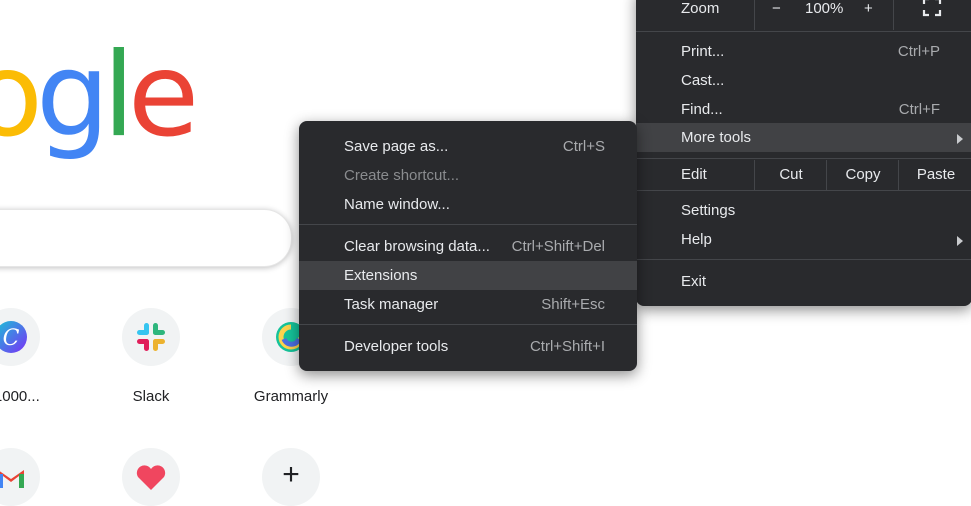  What do you see at coordinates (803, 239) in the screenshot?
I see `menu-item-help: Help` at bounding box center [803, 239].